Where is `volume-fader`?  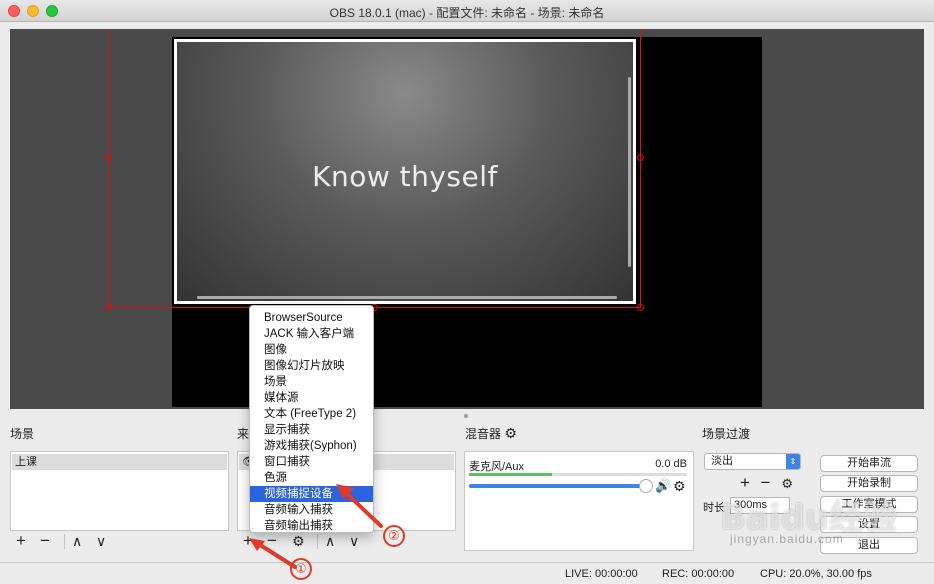
volume-fader is located at coordinates (558, 486).